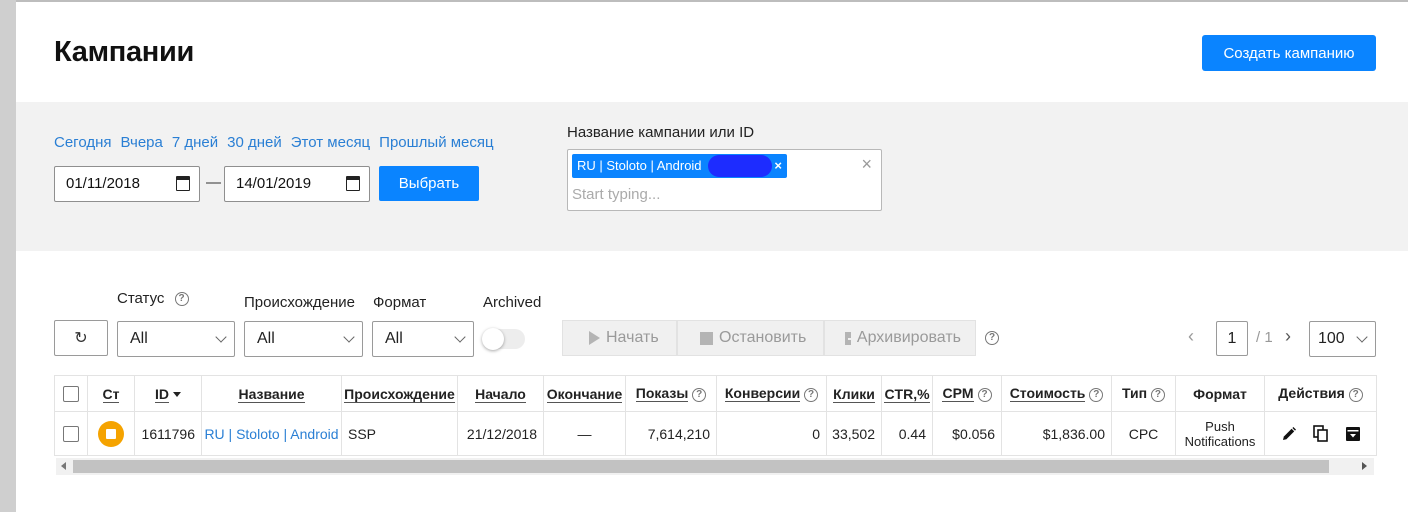 This screenshot has height=512, width=1408. I want to click on header-select-all, so click(71, 393).